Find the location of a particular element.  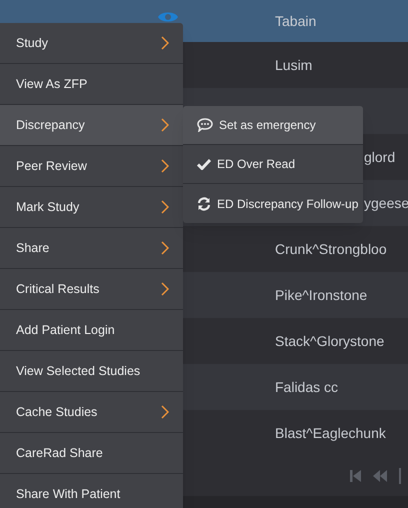

first-page-icon is located at coordinates (355, 476).